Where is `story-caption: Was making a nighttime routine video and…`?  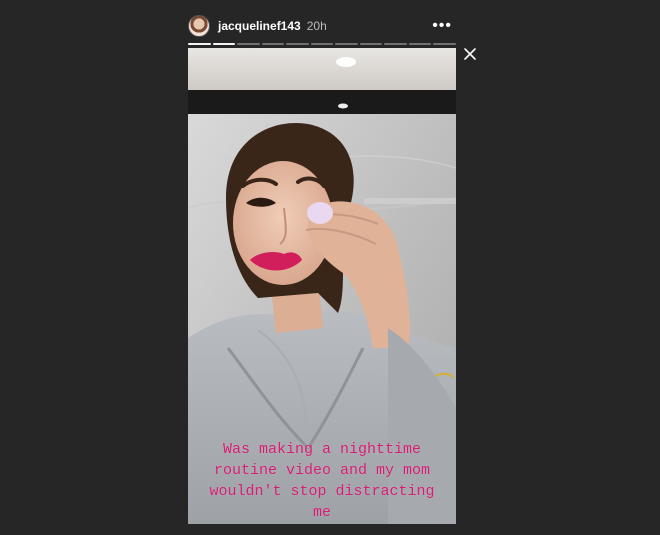
story-caption: Was making a nighttime routine video and… is located at coordinates (322, 481).